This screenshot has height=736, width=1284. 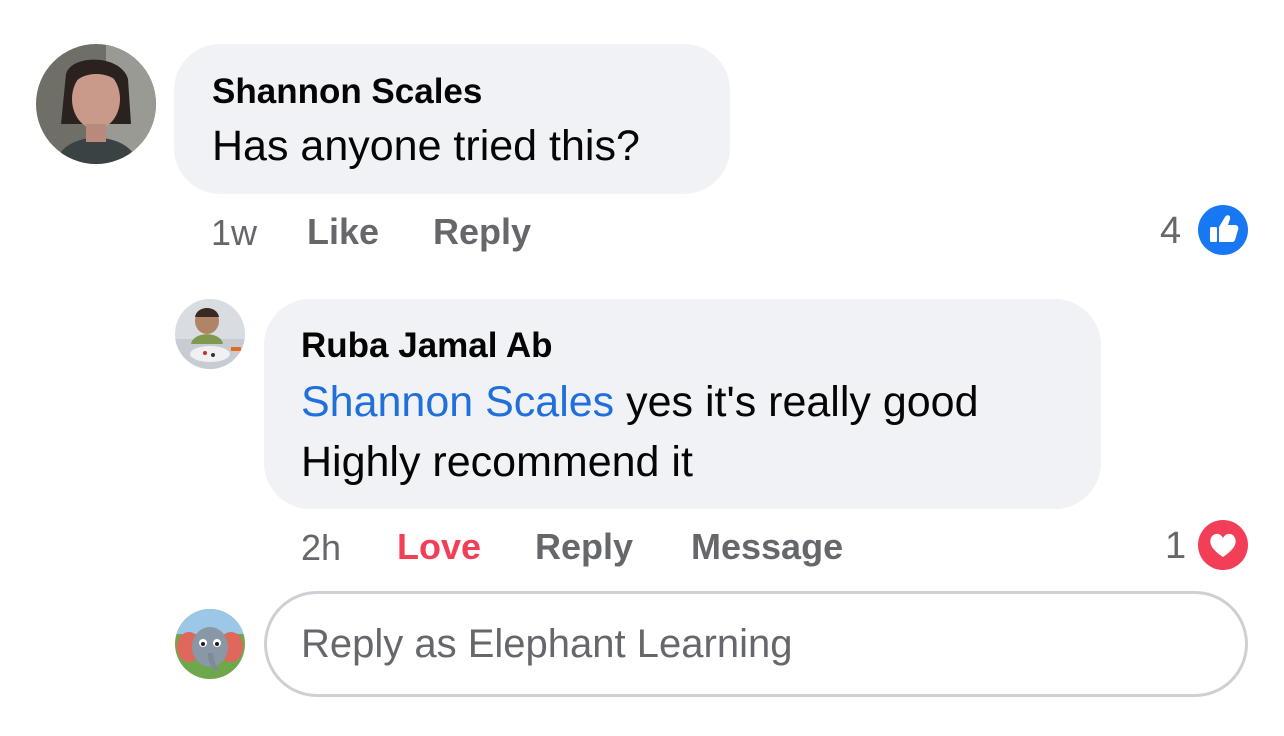 What do you see at coordinates (497, 462) in the screenshot?
I see `reply-text-line2: Highly recommend it` at bounding box center [497, 462].